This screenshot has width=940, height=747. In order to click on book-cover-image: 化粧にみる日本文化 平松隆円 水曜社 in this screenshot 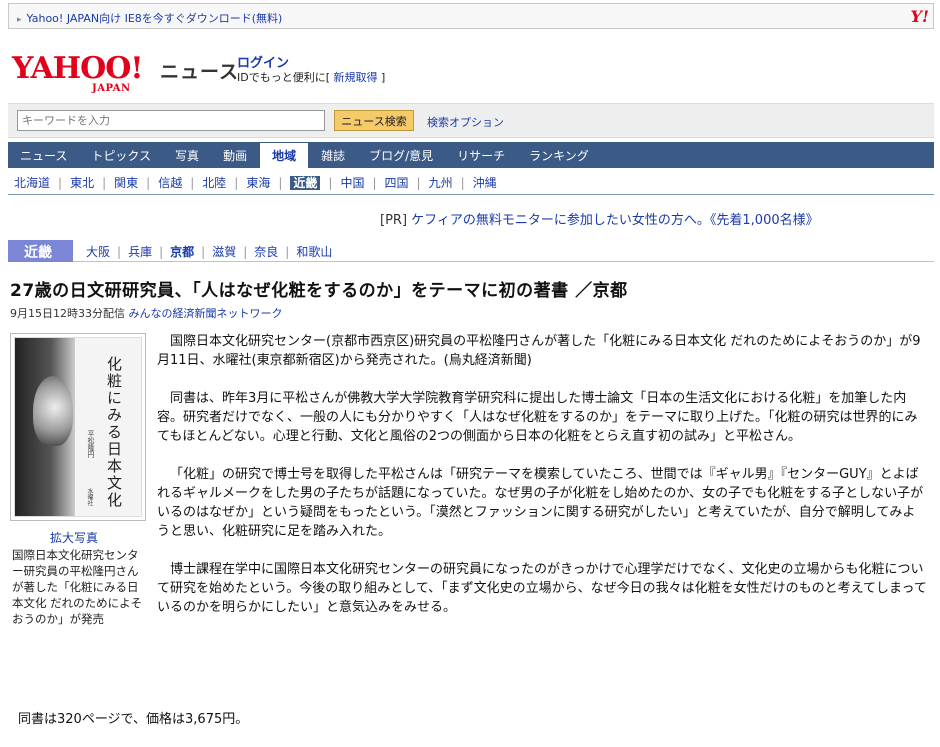, I will do `click(78, 427)`.